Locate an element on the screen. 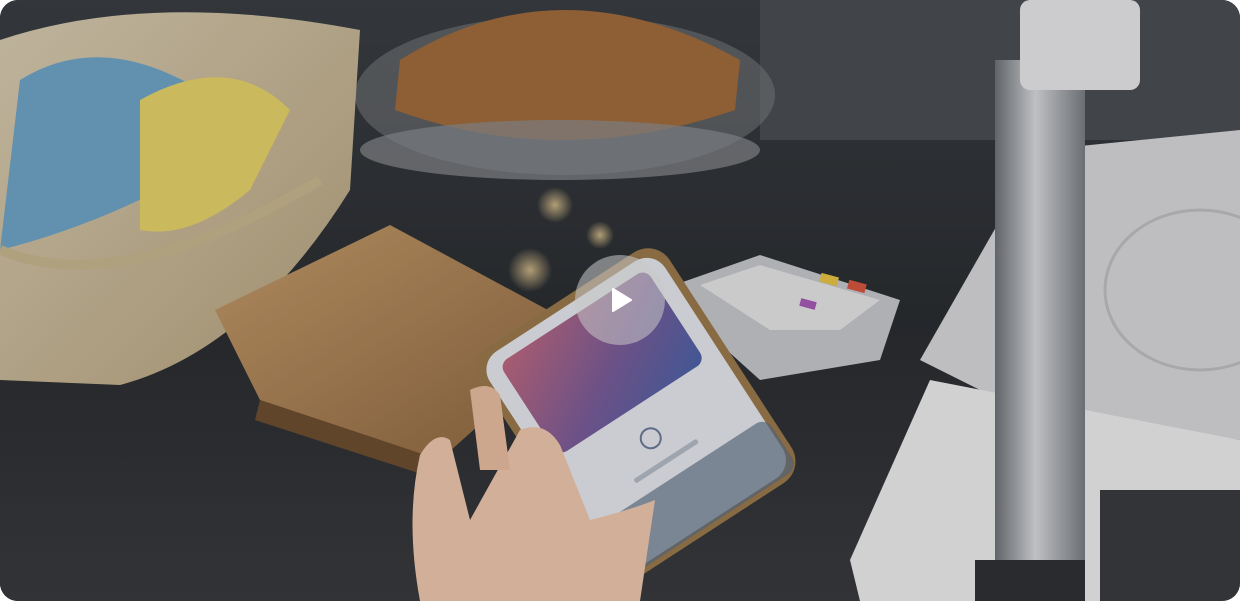 This screenshot has width=1240, height=601. play-icon is located at coordinates (622, 300).